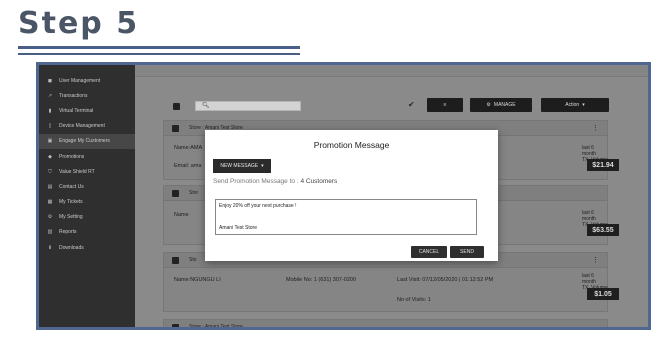 The image size is (670, 350). Describe the element at coordinates (467, 252) in the screenshot. I see `send-button: SEND` at that location.